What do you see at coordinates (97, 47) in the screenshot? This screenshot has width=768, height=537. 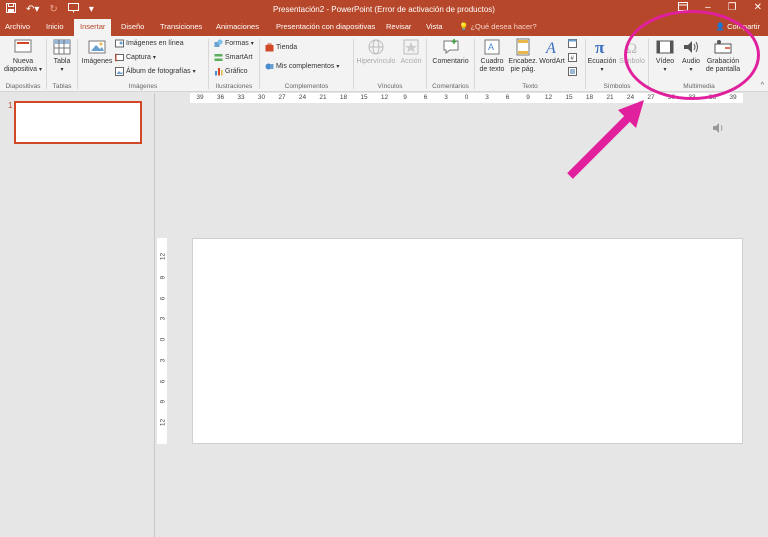 I see `pictures-icon` at bounding box center [97, 47].